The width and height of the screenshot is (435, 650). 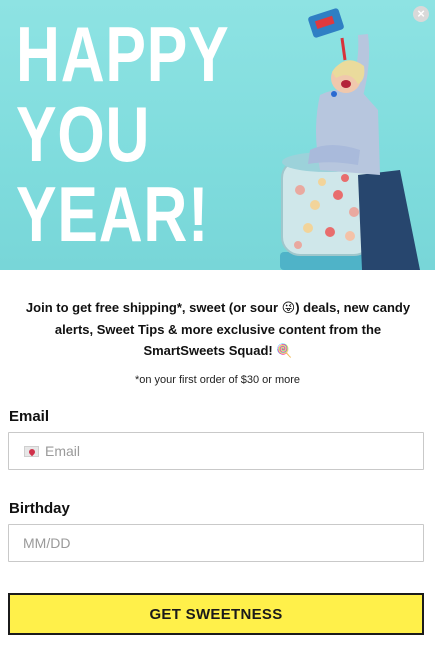 What do you see at coordinates (217, 380) in the screenshot?
I see `shipping-fineprint: *on your first order of $30 or more` at bounding box center [217, 380].